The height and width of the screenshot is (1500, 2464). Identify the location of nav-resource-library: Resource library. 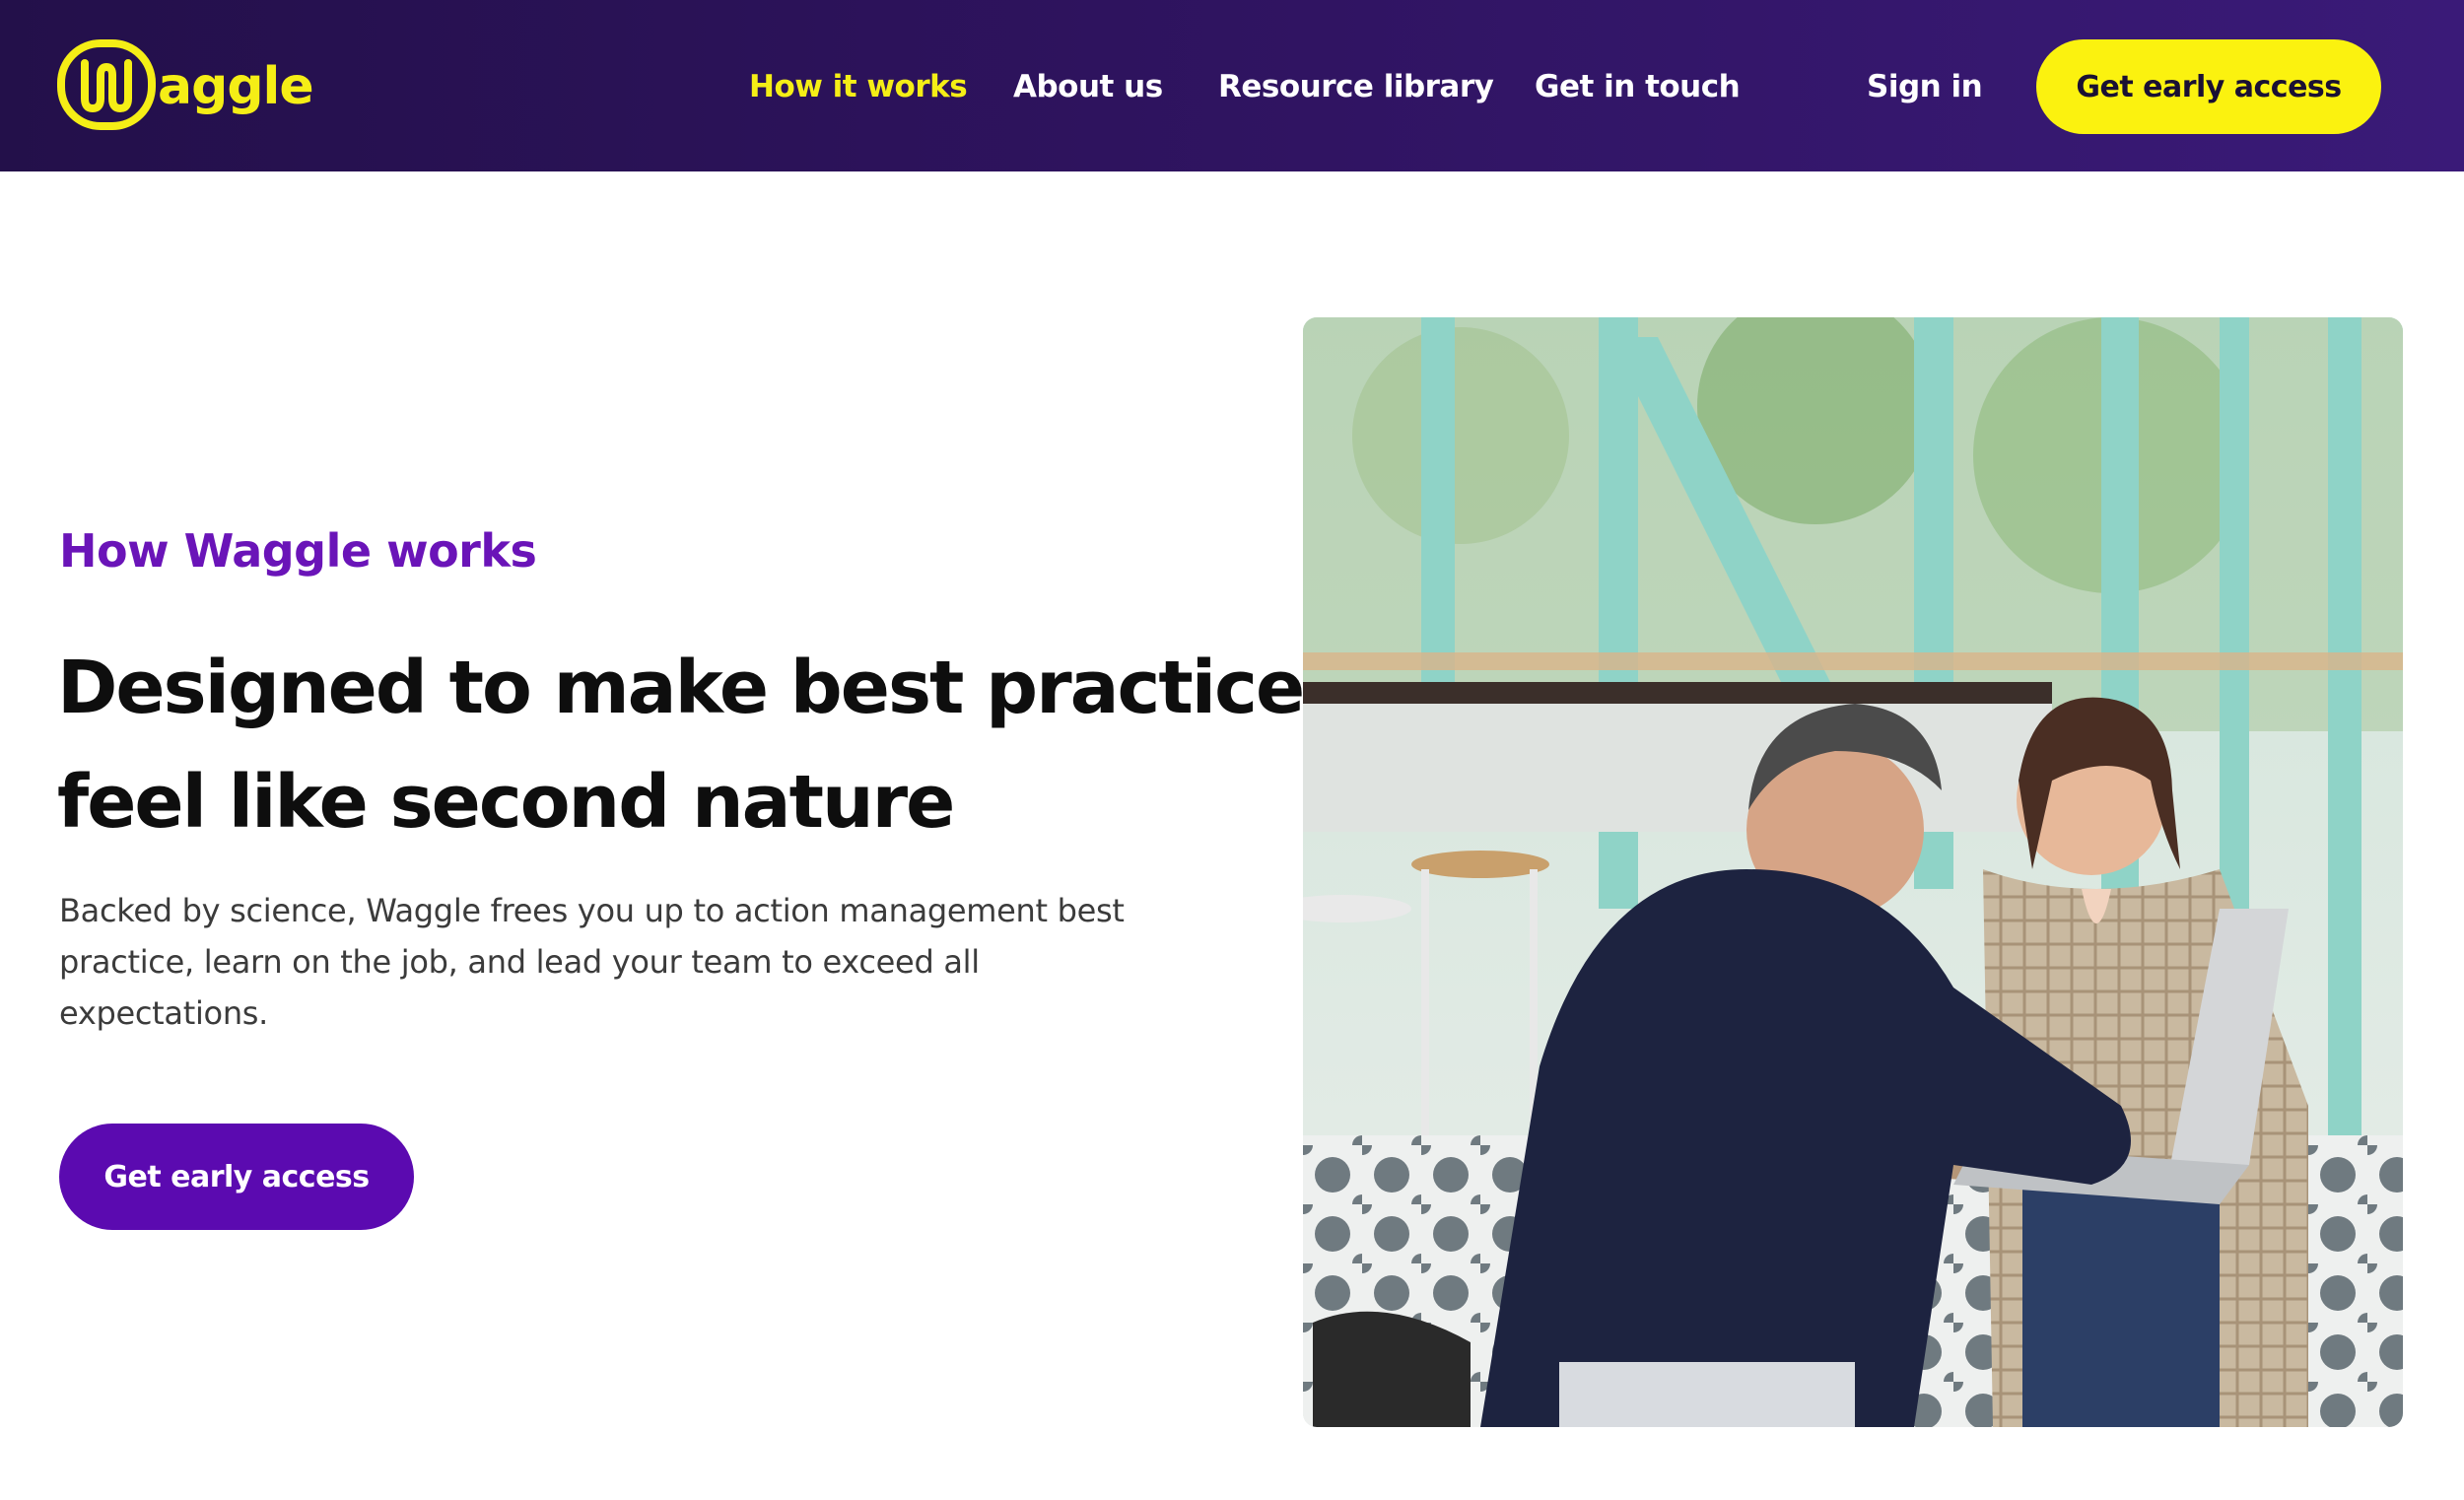
(1356, 86).